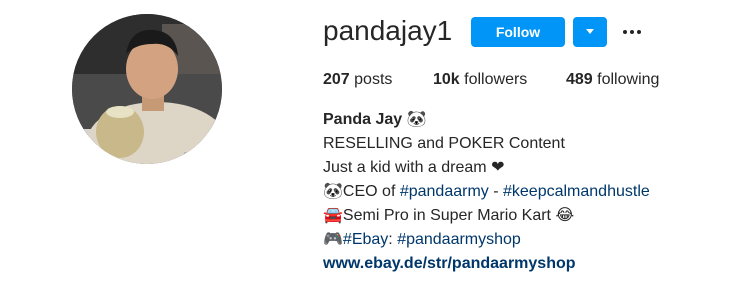  What do you see at coordinates (361, 191) in the screenshot?
I see `bio-text: 🐼CEO of` at bounding box center [361, 191].